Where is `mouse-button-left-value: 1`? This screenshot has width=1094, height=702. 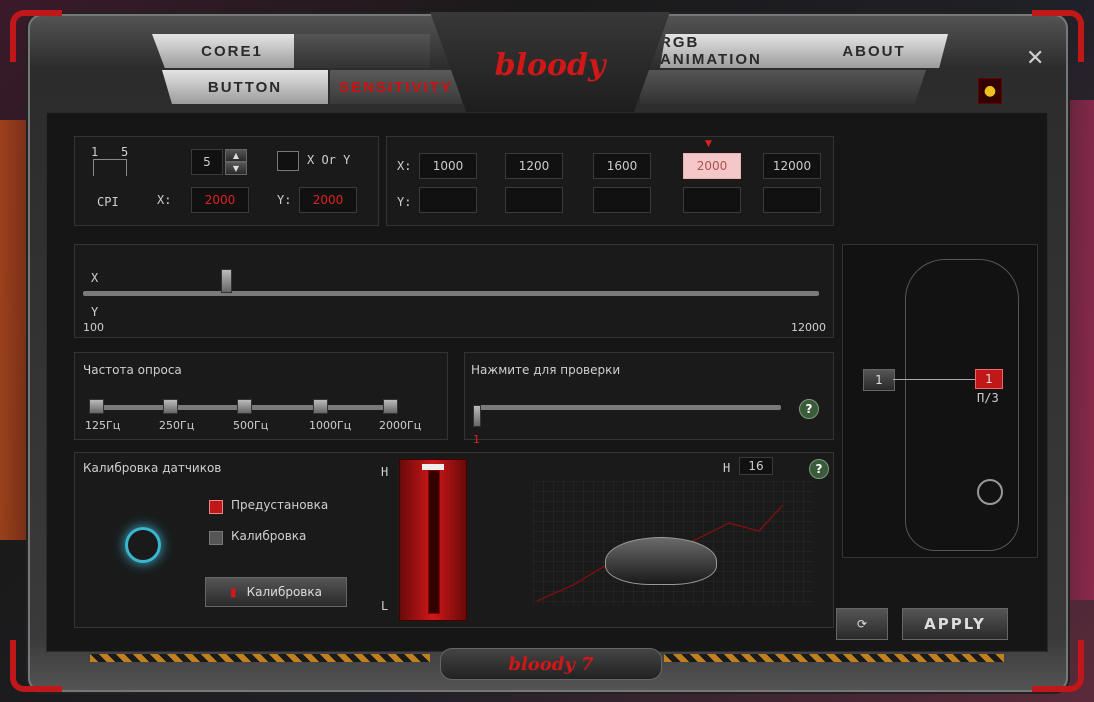
mouse-button-left-value: 1 is located at coordinates (879, 380).